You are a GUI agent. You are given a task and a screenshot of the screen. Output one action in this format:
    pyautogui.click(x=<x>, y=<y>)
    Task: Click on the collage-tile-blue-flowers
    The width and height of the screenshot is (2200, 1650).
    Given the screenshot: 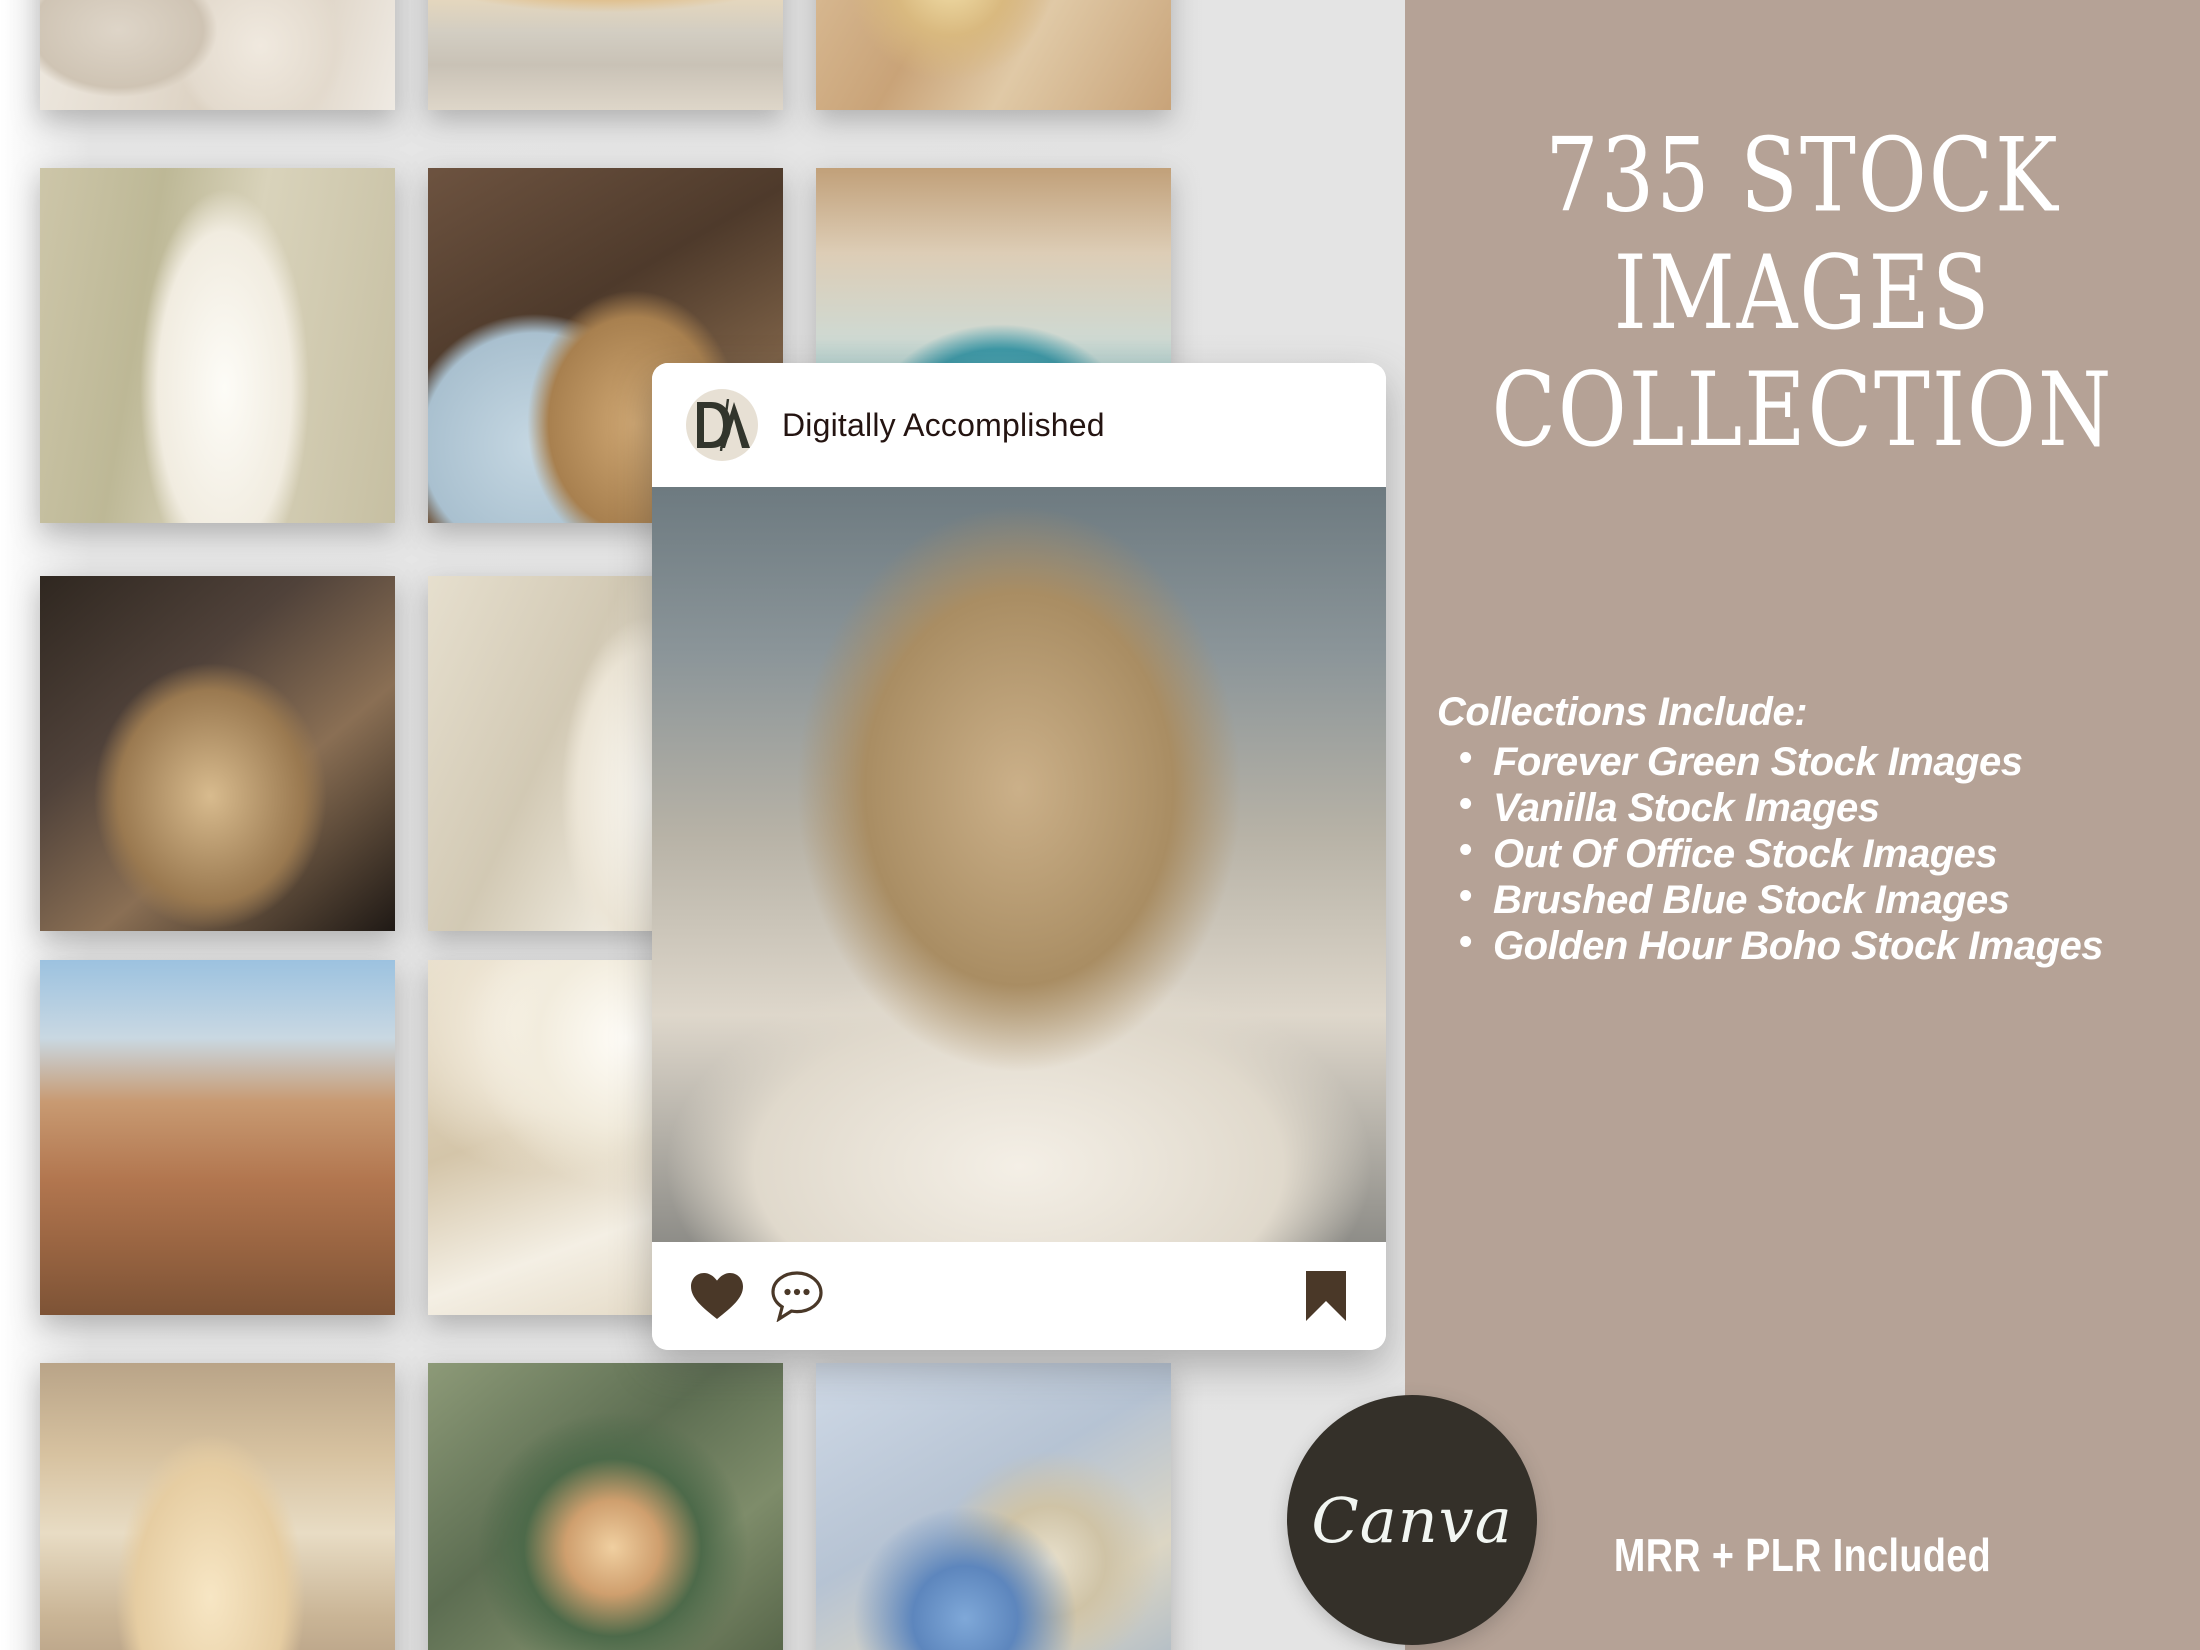 What is the action you would take?
    pyautogui.click(x=993, y=1506)
    